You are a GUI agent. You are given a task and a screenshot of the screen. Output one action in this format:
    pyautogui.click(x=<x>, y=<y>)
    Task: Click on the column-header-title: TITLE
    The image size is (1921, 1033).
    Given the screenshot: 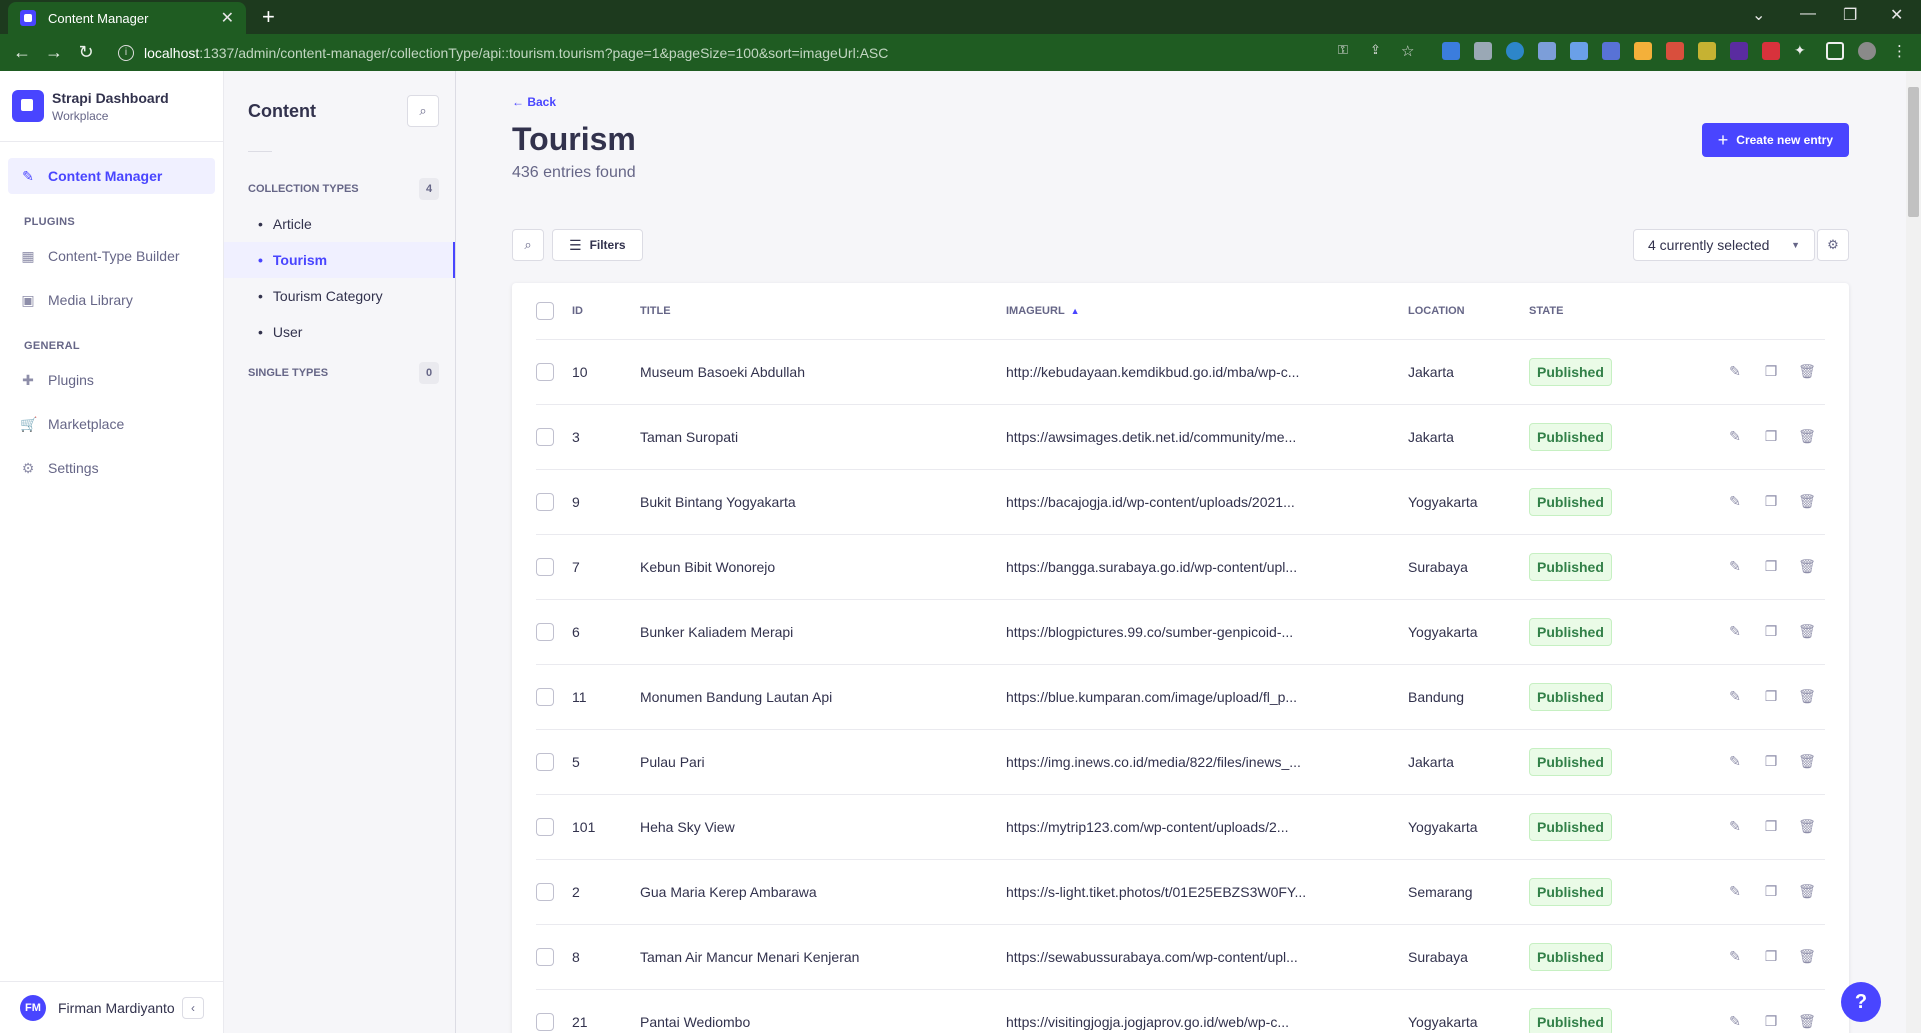 What is the action you would take?
    pyautogui.click(x=823, y=311)
    